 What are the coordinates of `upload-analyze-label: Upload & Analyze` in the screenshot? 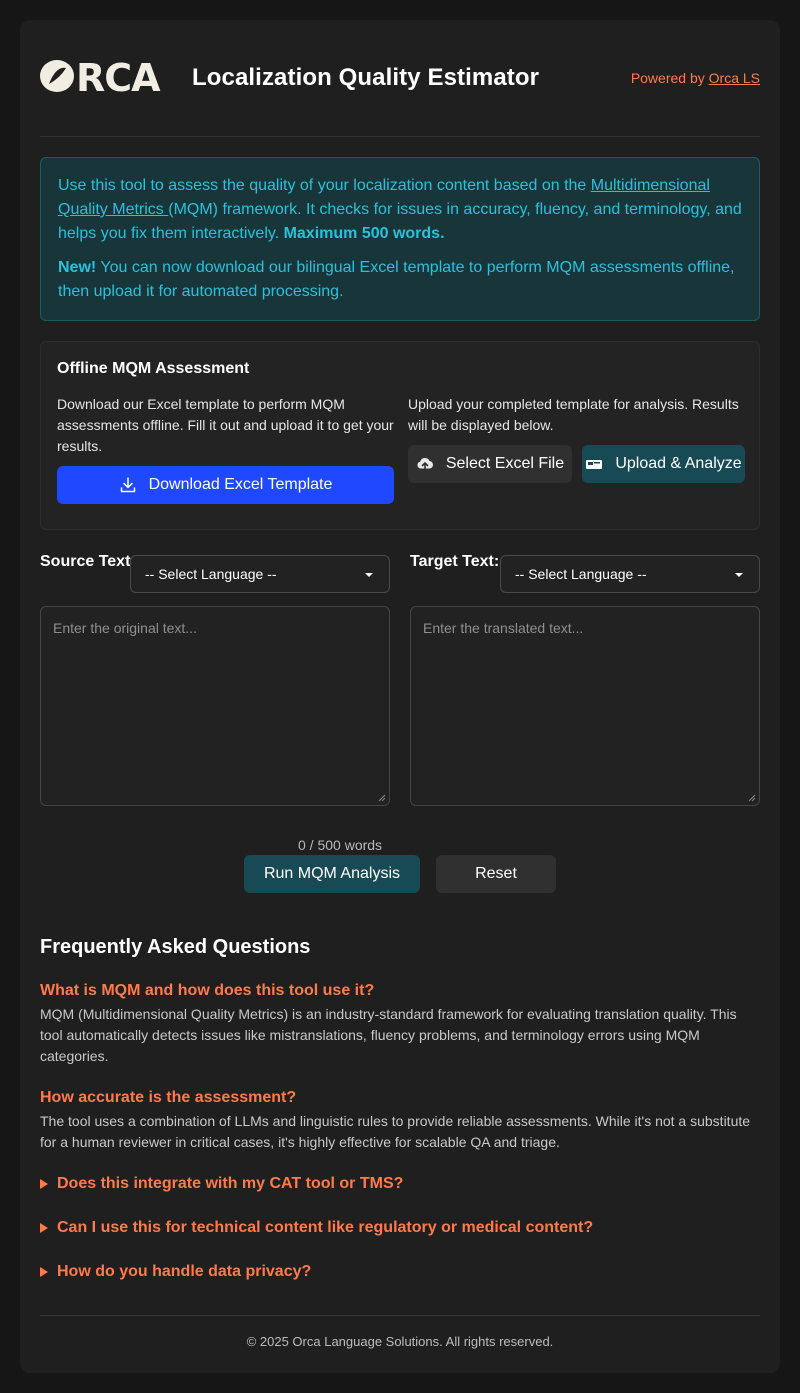 It's located at (678, 463).